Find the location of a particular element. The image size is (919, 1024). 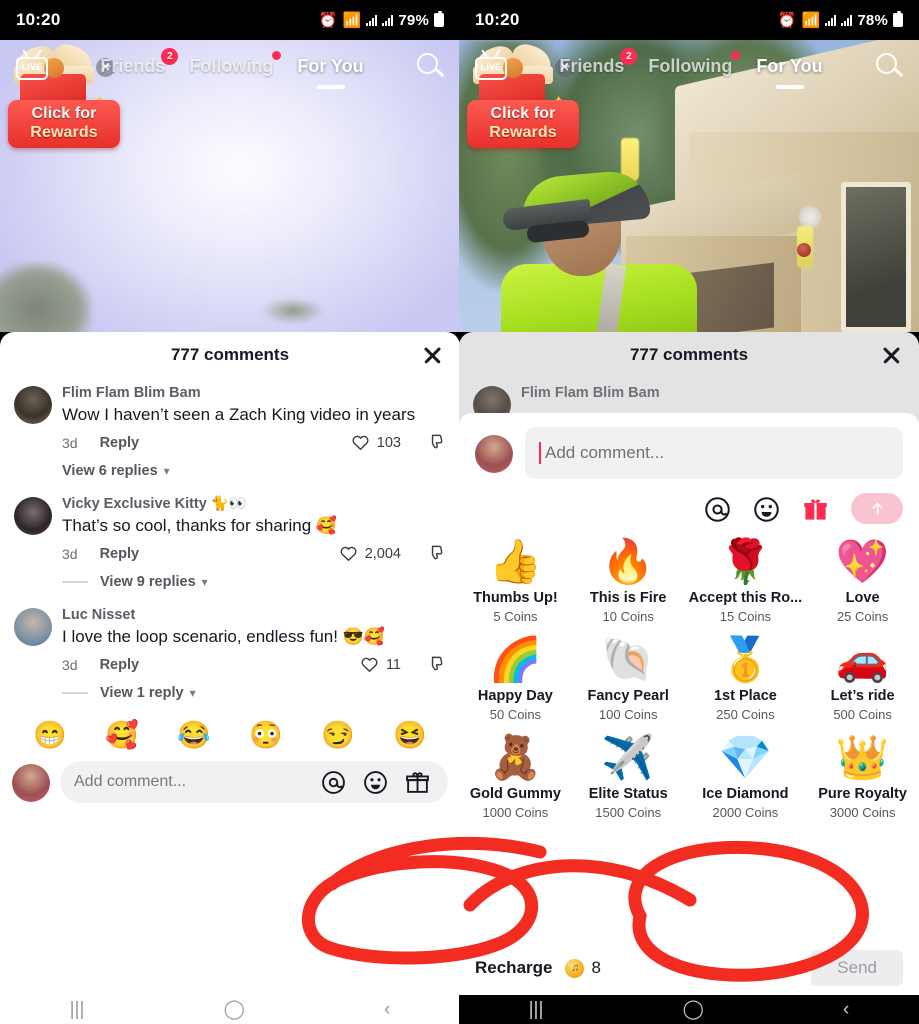

gift-cost: 3000 Coins is located at coordinates (862, 812).